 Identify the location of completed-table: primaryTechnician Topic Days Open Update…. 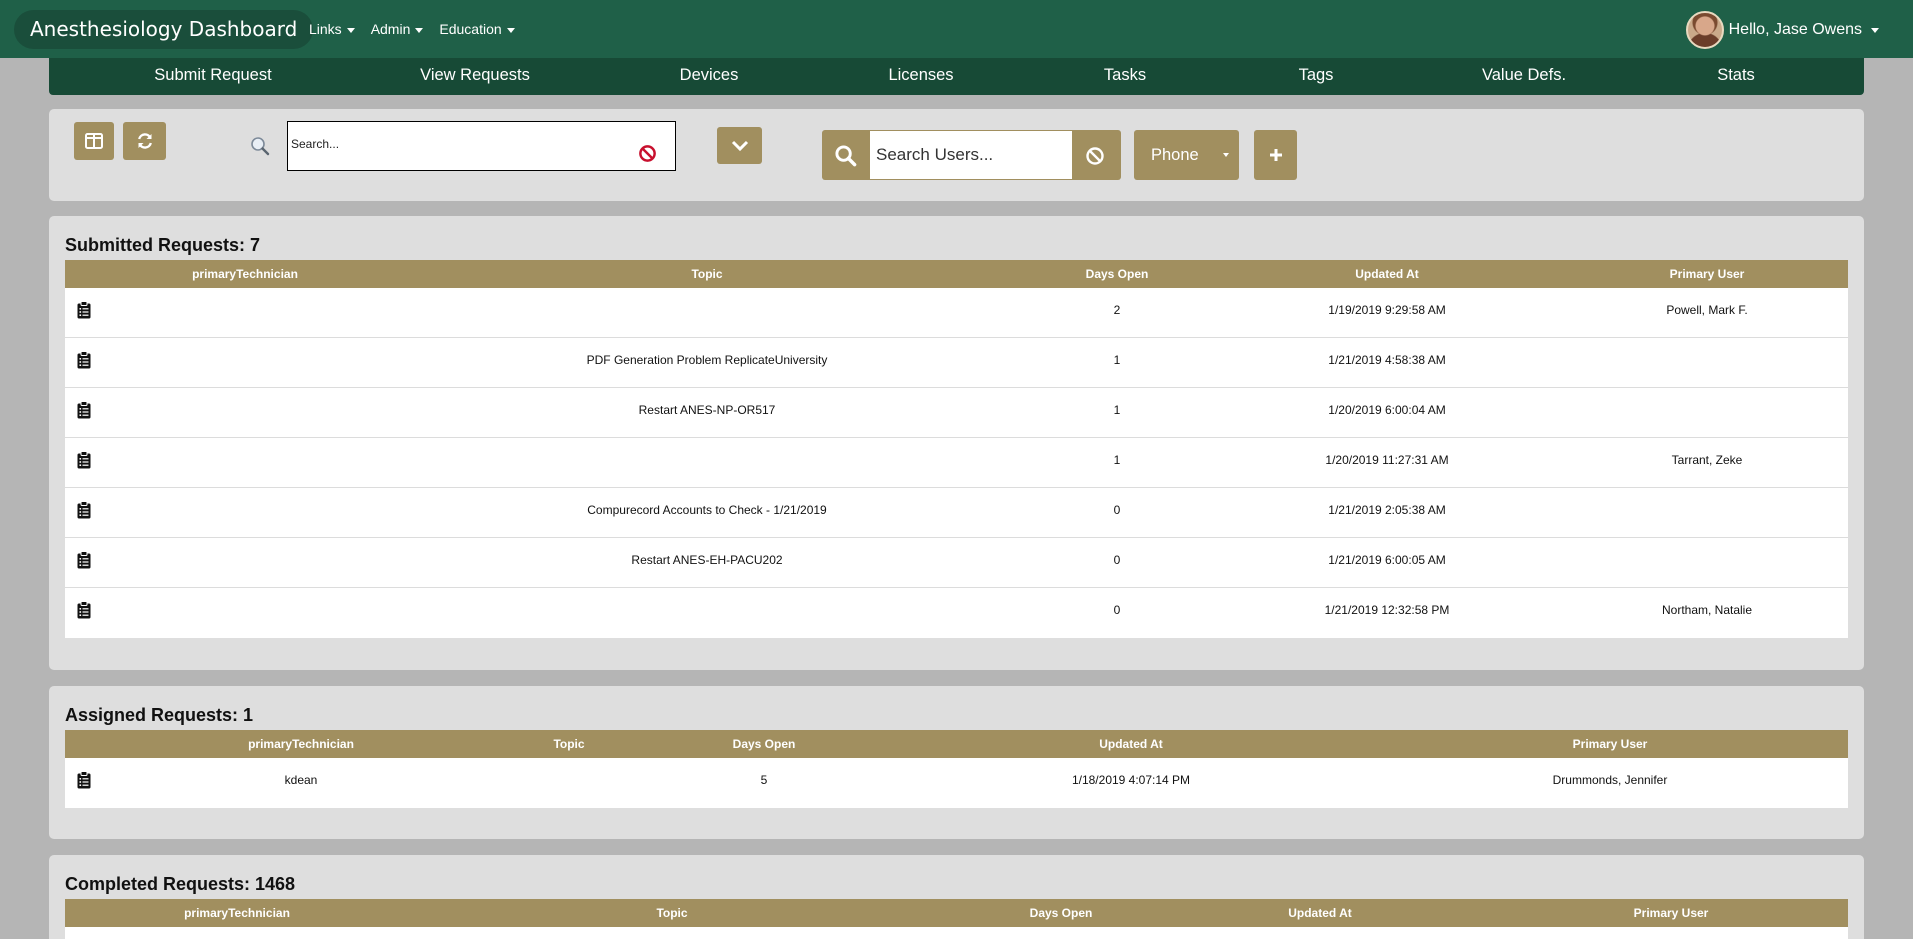
(956, 919).